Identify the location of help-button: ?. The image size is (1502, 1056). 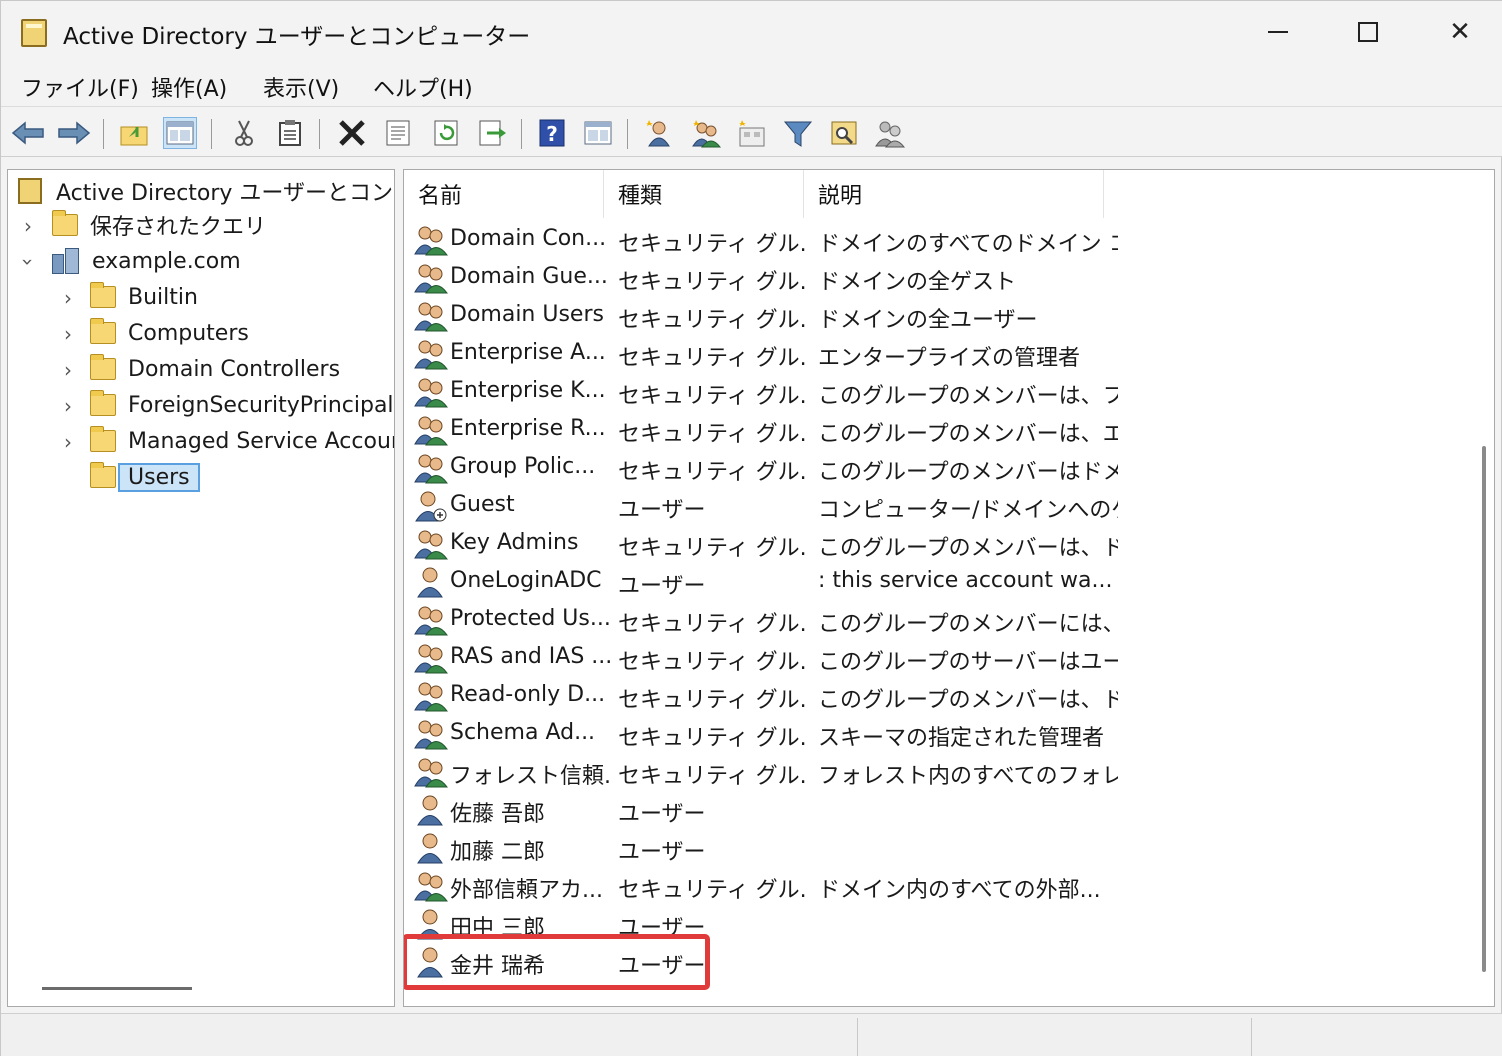
(552, 133).